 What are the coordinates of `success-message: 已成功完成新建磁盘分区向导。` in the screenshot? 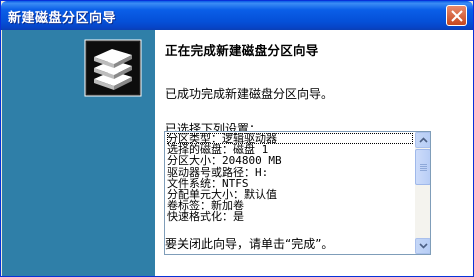 It's located at (249, 94).